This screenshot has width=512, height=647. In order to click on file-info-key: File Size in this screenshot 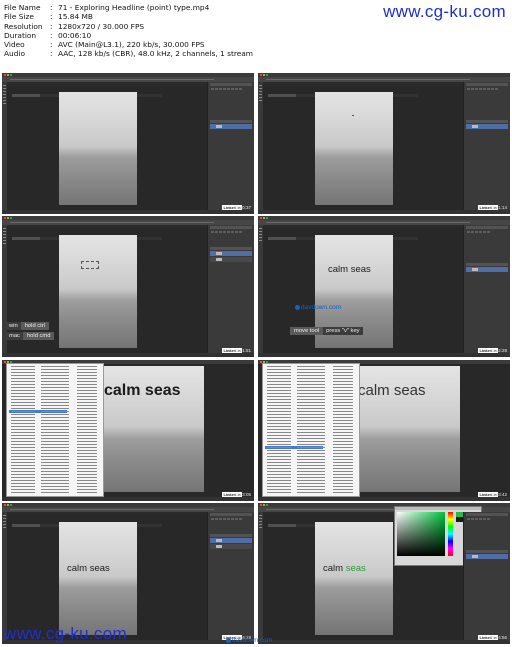, I will do `click(19, 17)`.